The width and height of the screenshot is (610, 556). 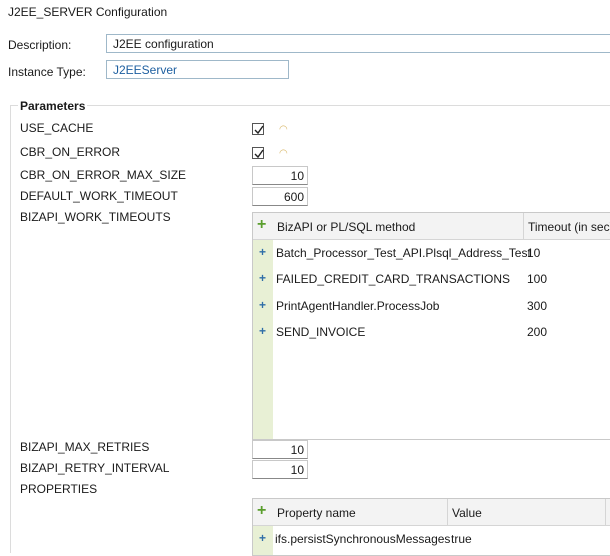 What do you see at coordinates (99, 196) in the screenshot?
I see `default-work-timeout-label: DEFAULT_WORK_TIMEOUT` at bounding box center [99, 196].